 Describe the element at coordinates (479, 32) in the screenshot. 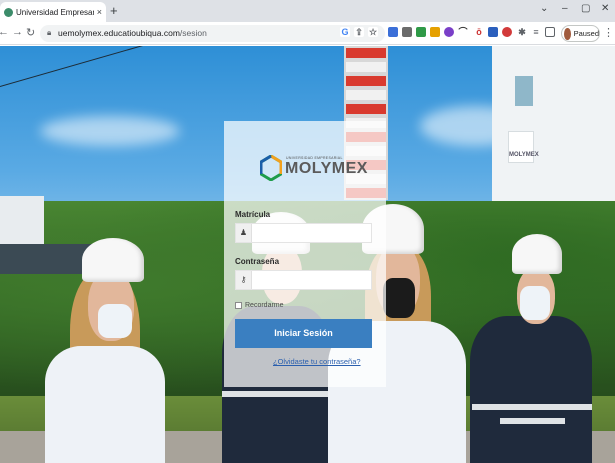

I see `extension-icon: ō` at that location.